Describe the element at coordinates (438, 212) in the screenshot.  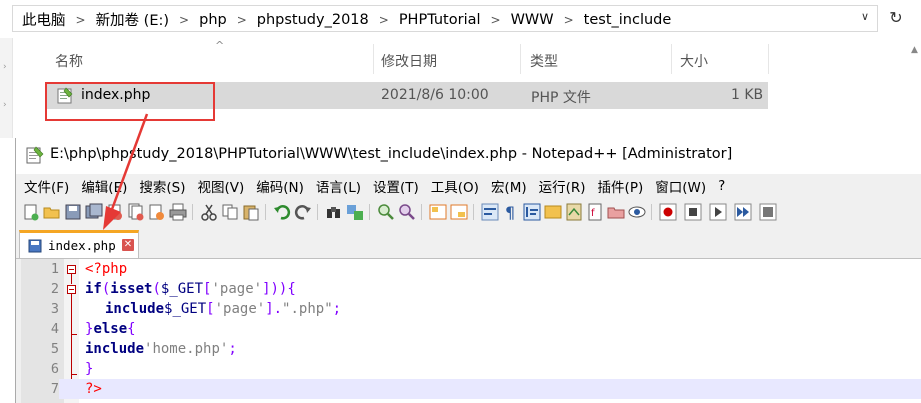
I see `sync-vertical-icon` at that location.